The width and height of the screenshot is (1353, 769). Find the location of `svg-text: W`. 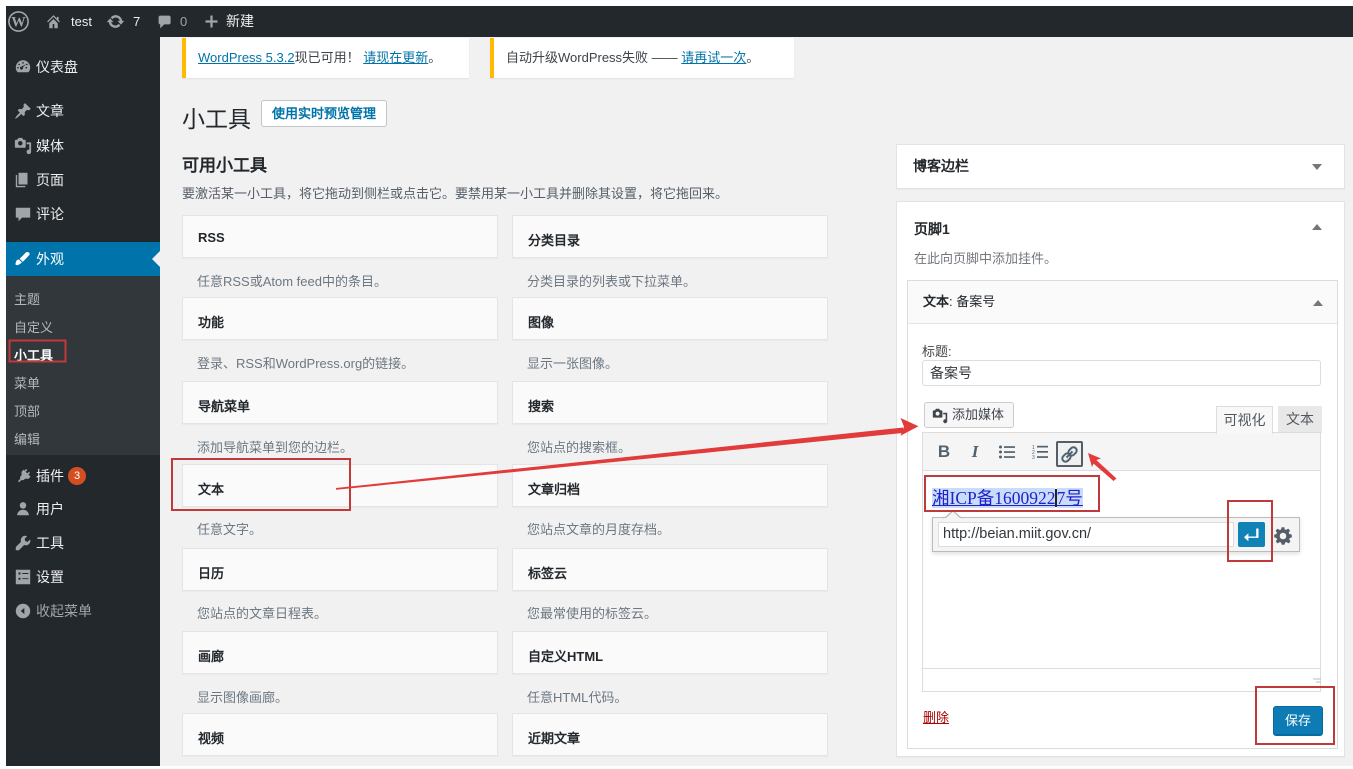

svg-text: W is located at coordinates (18, 22).